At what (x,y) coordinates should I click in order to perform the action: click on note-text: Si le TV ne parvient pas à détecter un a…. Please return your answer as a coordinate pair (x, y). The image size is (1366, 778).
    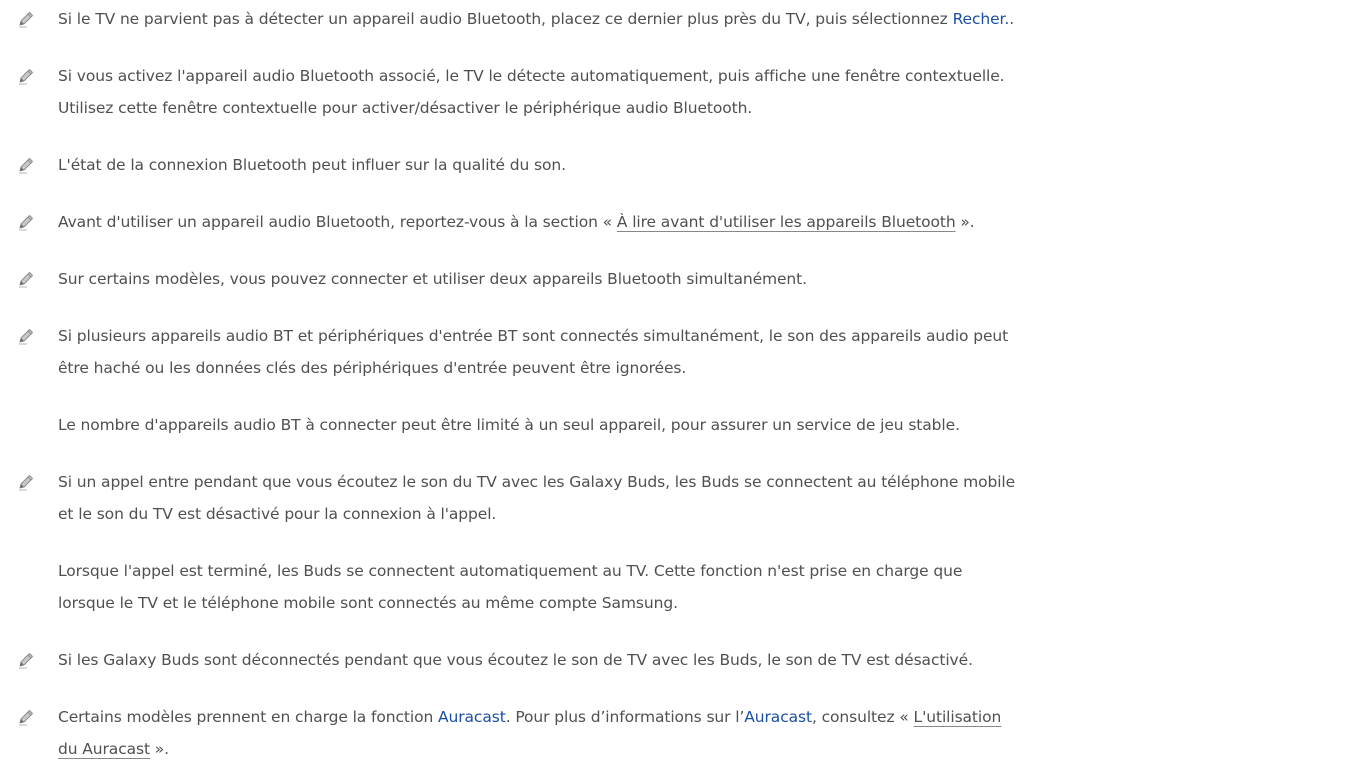
    Looking at the image, I should click on (708, 19).